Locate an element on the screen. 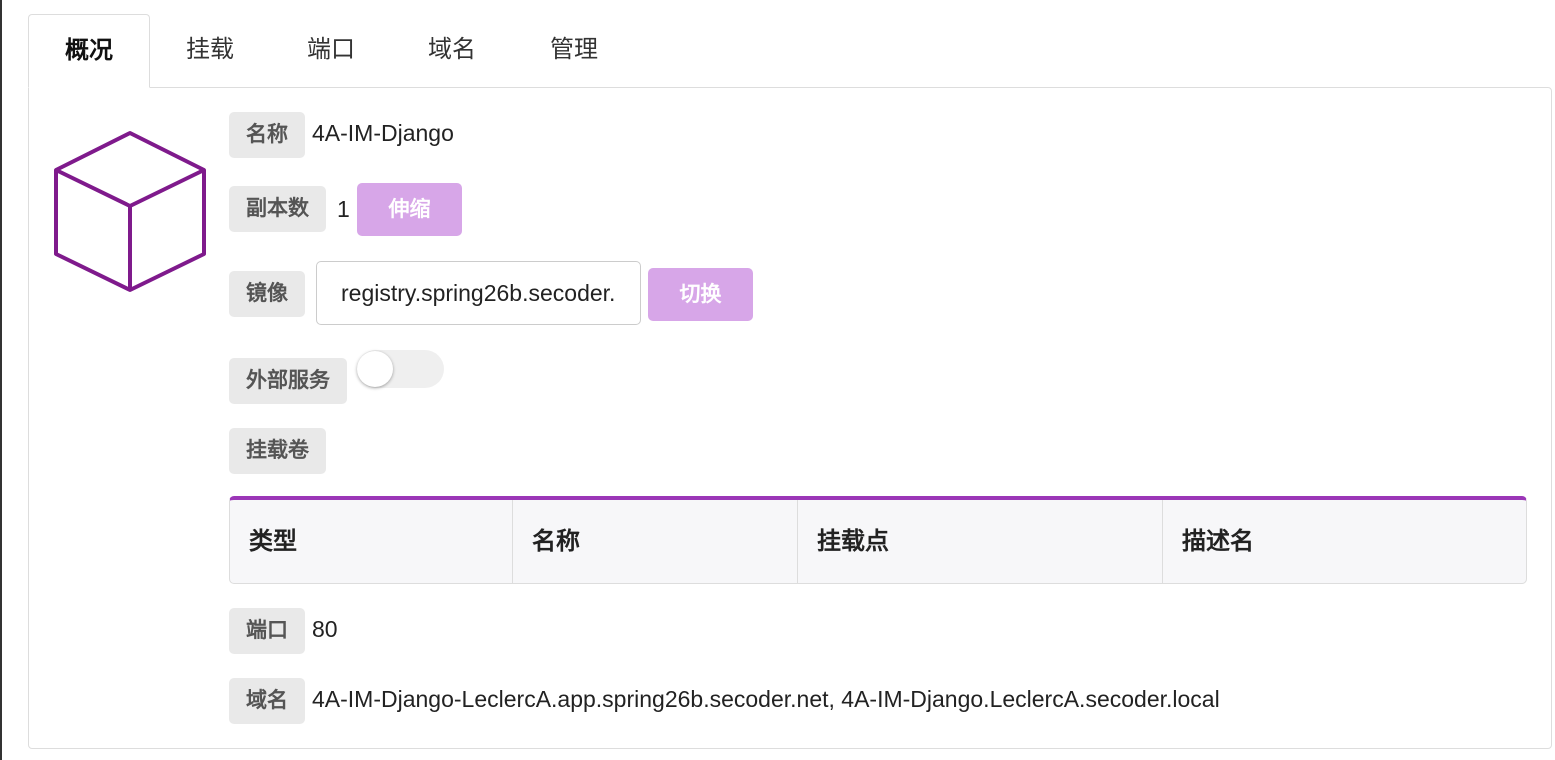  cube-icon is located at coordinates (130, 211).